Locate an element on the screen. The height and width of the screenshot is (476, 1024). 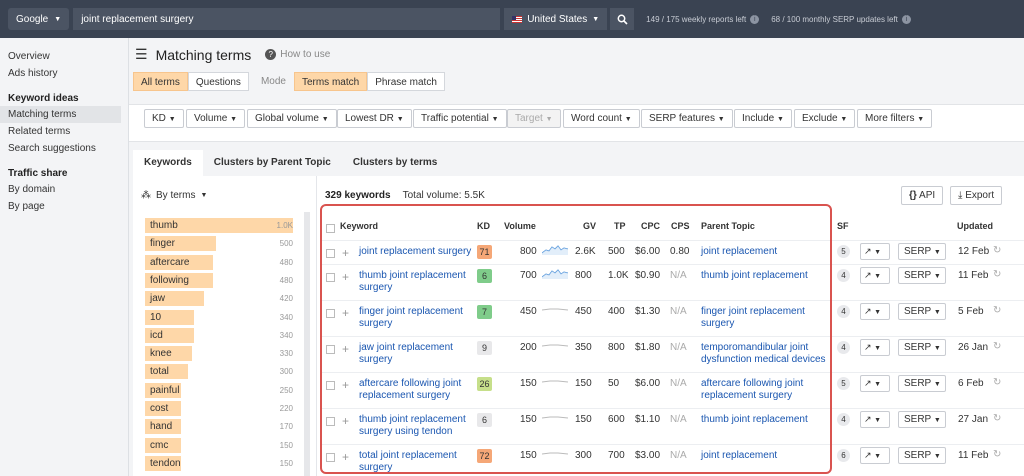
filter-more: More filters ▼ is located at coordinates (895, 118).